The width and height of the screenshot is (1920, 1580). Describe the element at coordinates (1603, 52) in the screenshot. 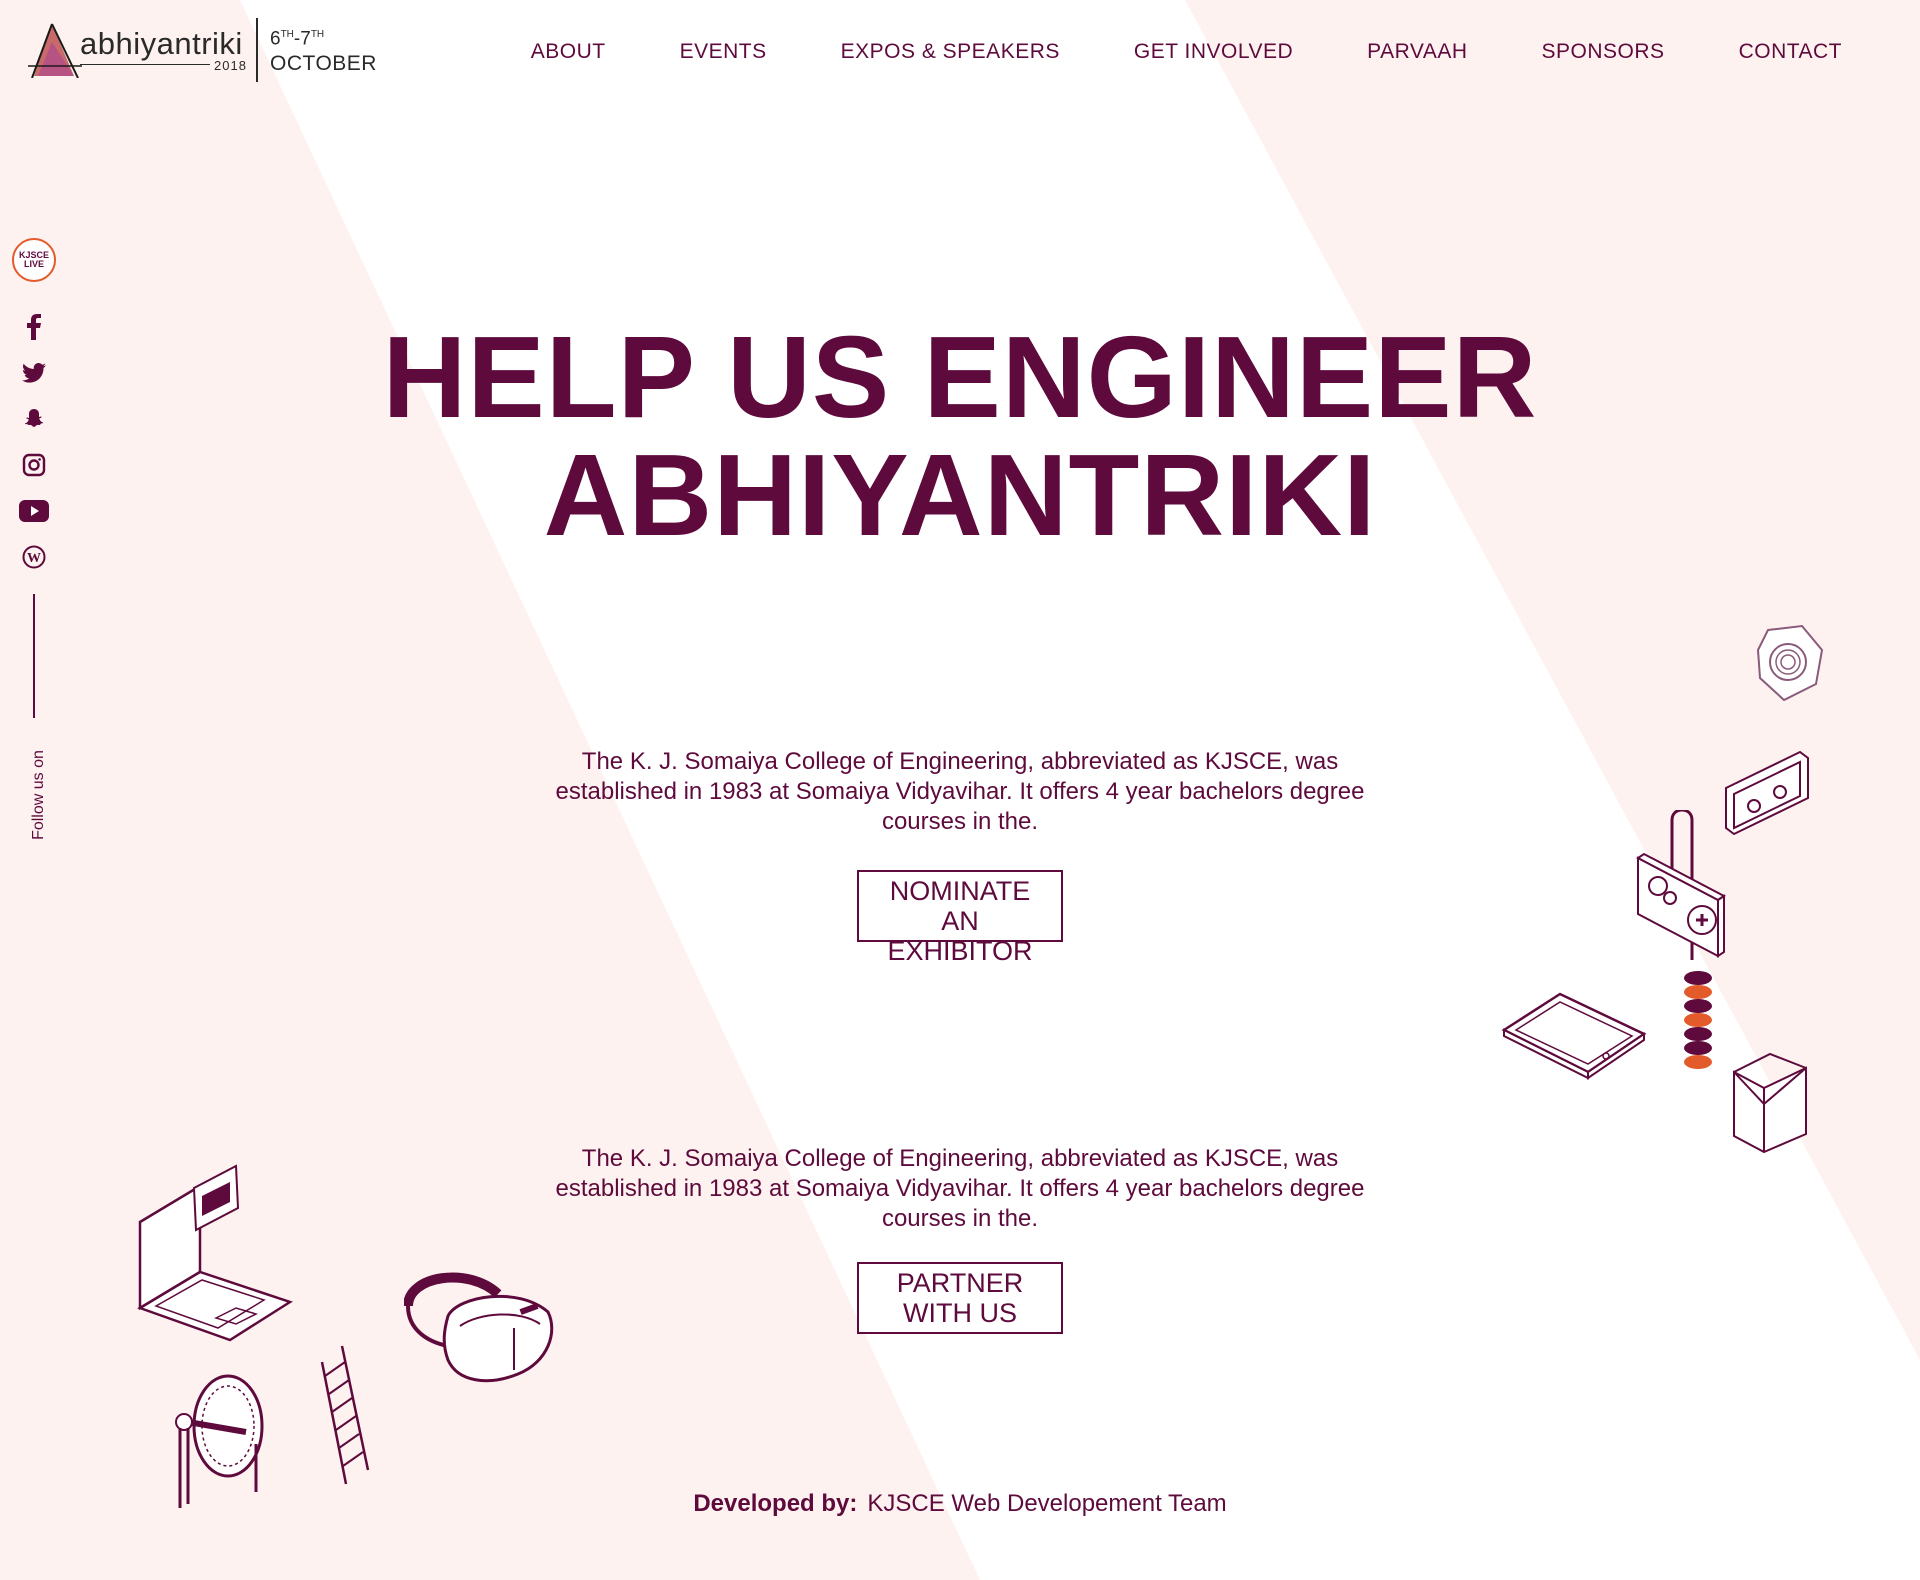

I see `nav-sponsors: SPONSORS` at that location.